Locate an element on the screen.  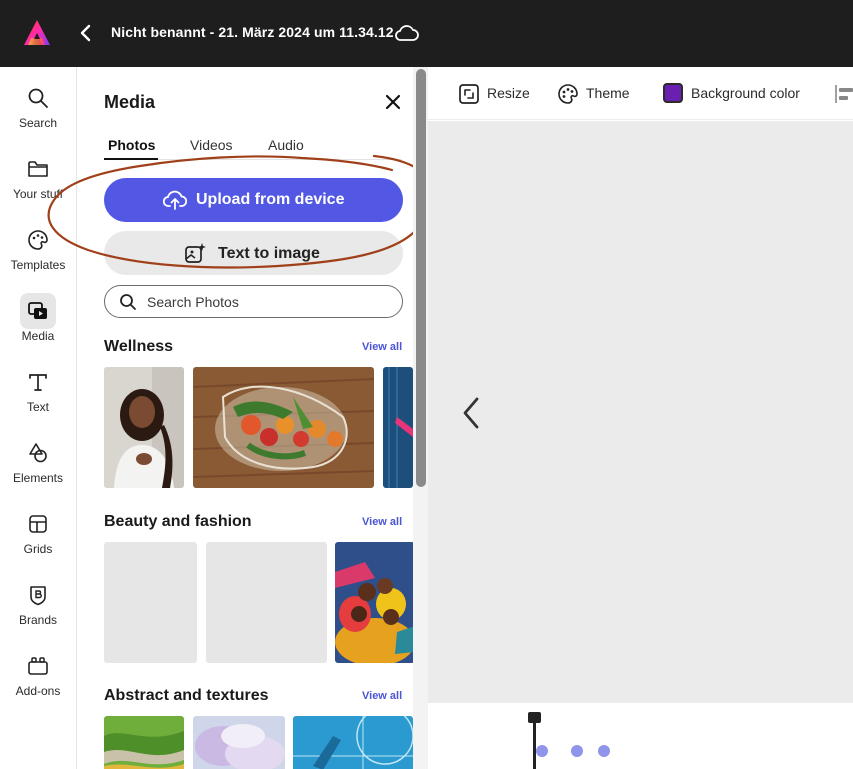
resize-button: Resize is located at coordinates (494, 94).